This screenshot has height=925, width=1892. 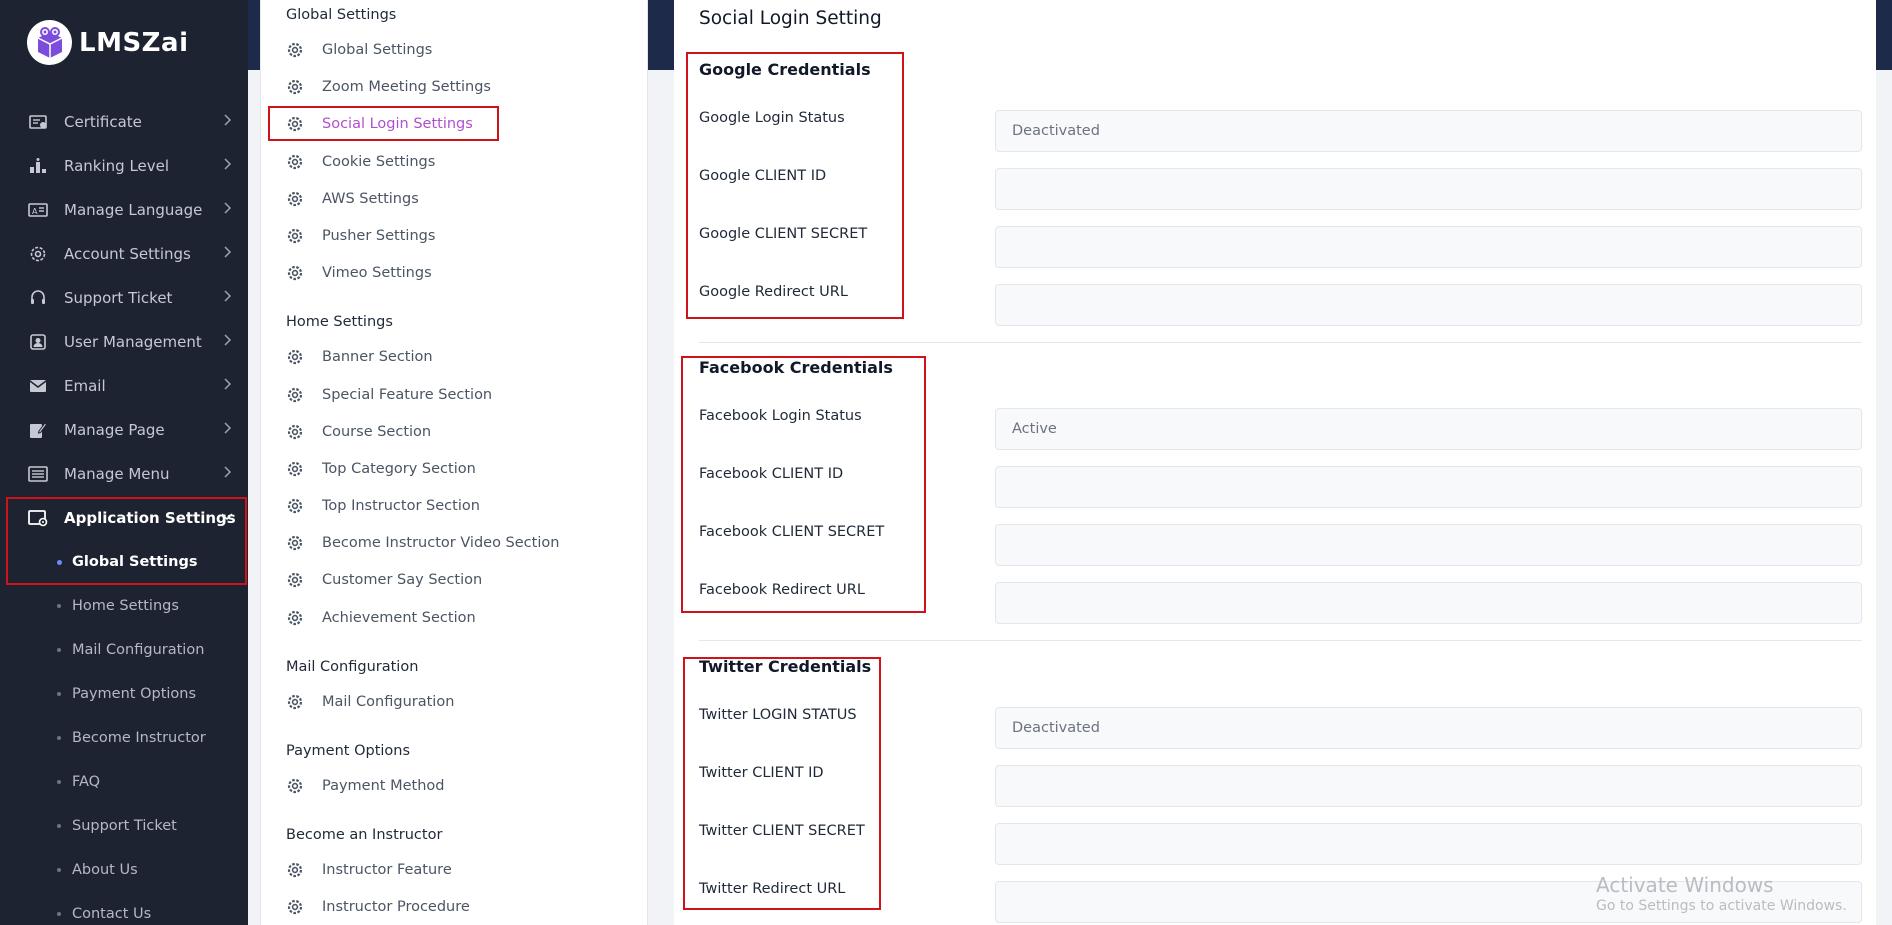 What do you see at coordinates (389, 395) in the screenshot?
I see `menu-item-special-feature-section: Special Feature Section` at bounding box center [389, 395].